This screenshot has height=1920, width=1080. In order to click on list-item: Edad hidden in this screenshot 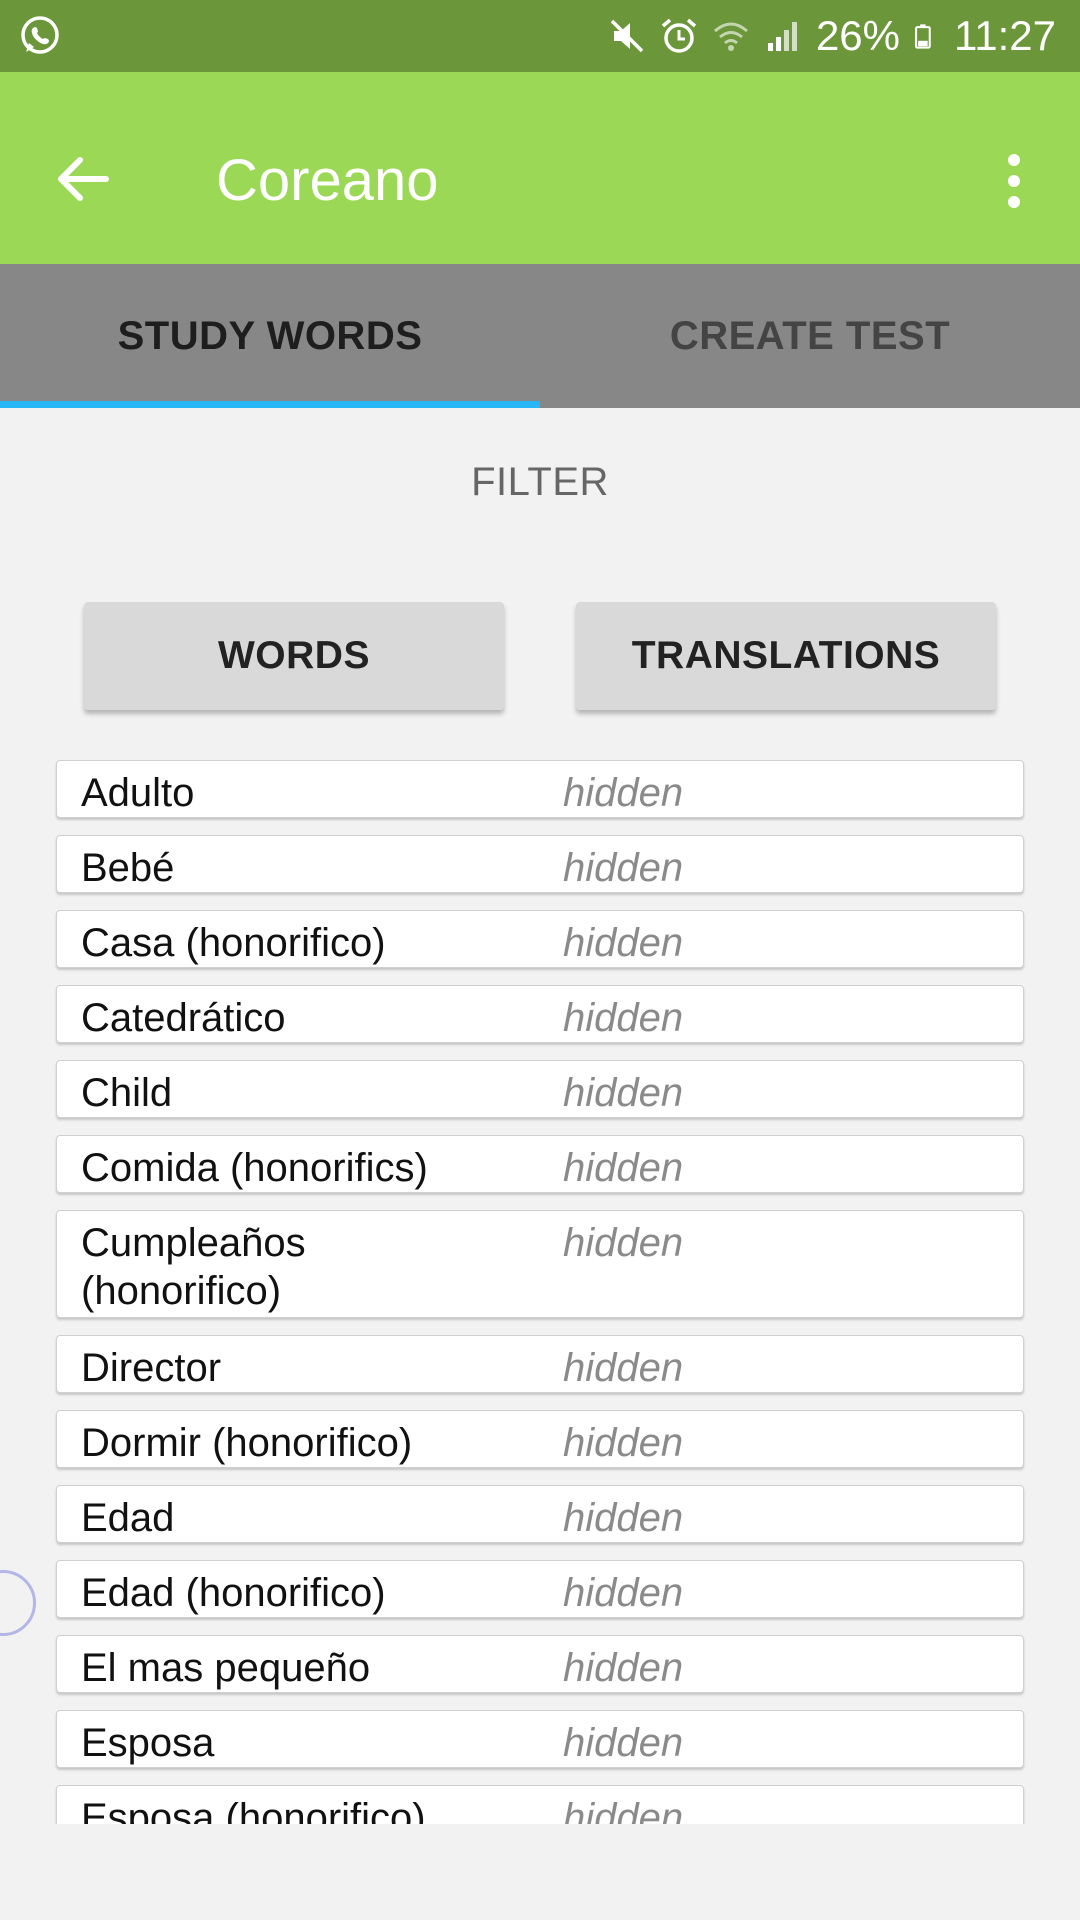, I will do `click(540, 1514)`.